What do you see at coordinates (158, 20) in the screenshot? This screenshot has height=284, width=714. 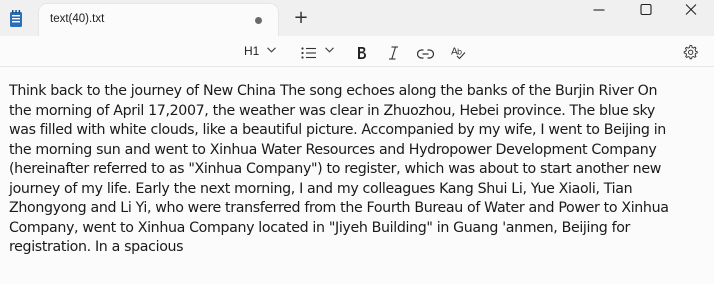 I see `tab-document: text(40).txt` at bounding box center [158, 20].